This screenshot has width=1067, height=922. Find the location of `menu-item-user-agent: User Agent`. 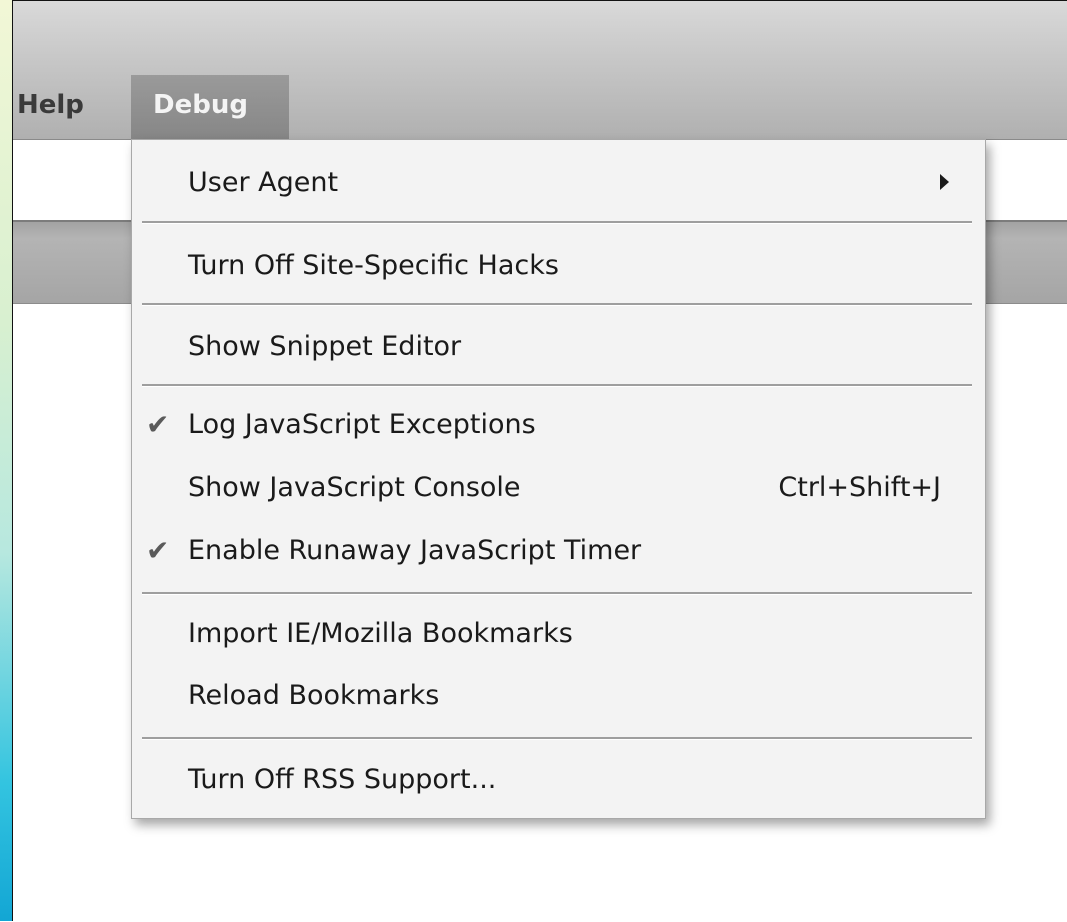

menu-item-user-agent: User Agent is located at coordinates (558, 183).